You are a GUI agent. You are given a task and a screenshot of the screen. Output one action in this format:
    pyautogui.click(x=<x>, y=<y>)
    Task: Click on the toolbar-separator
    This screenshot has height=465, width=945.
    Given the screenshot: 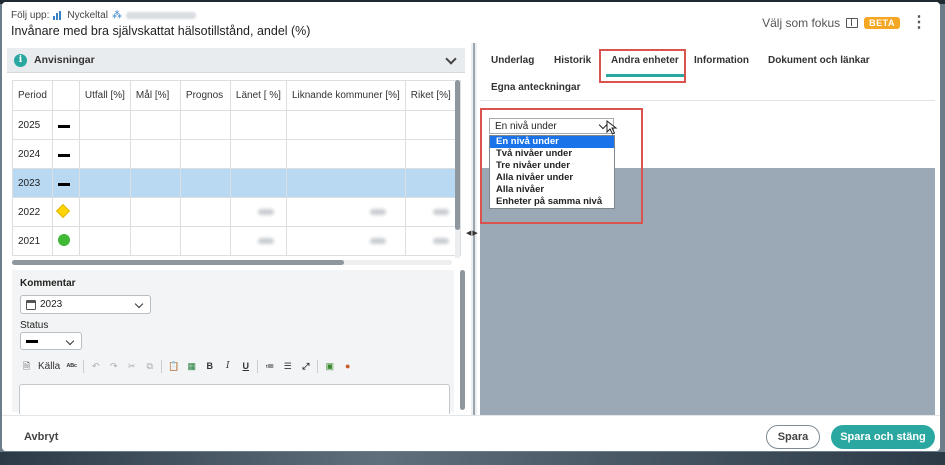 What is the action you would take?
    pyautogui.click(x=318, y=366)
    